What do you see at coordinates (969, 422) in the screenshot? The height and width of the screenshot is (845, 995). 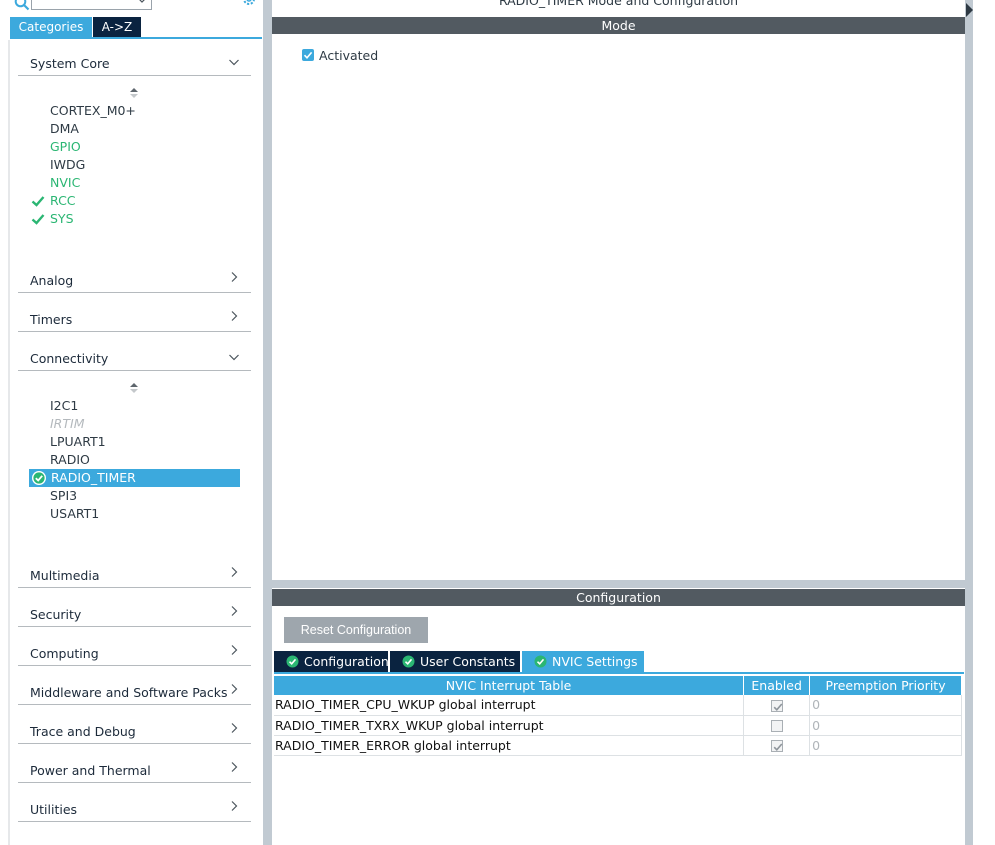 I see `right-splitter` at bounding box center [969, 422].